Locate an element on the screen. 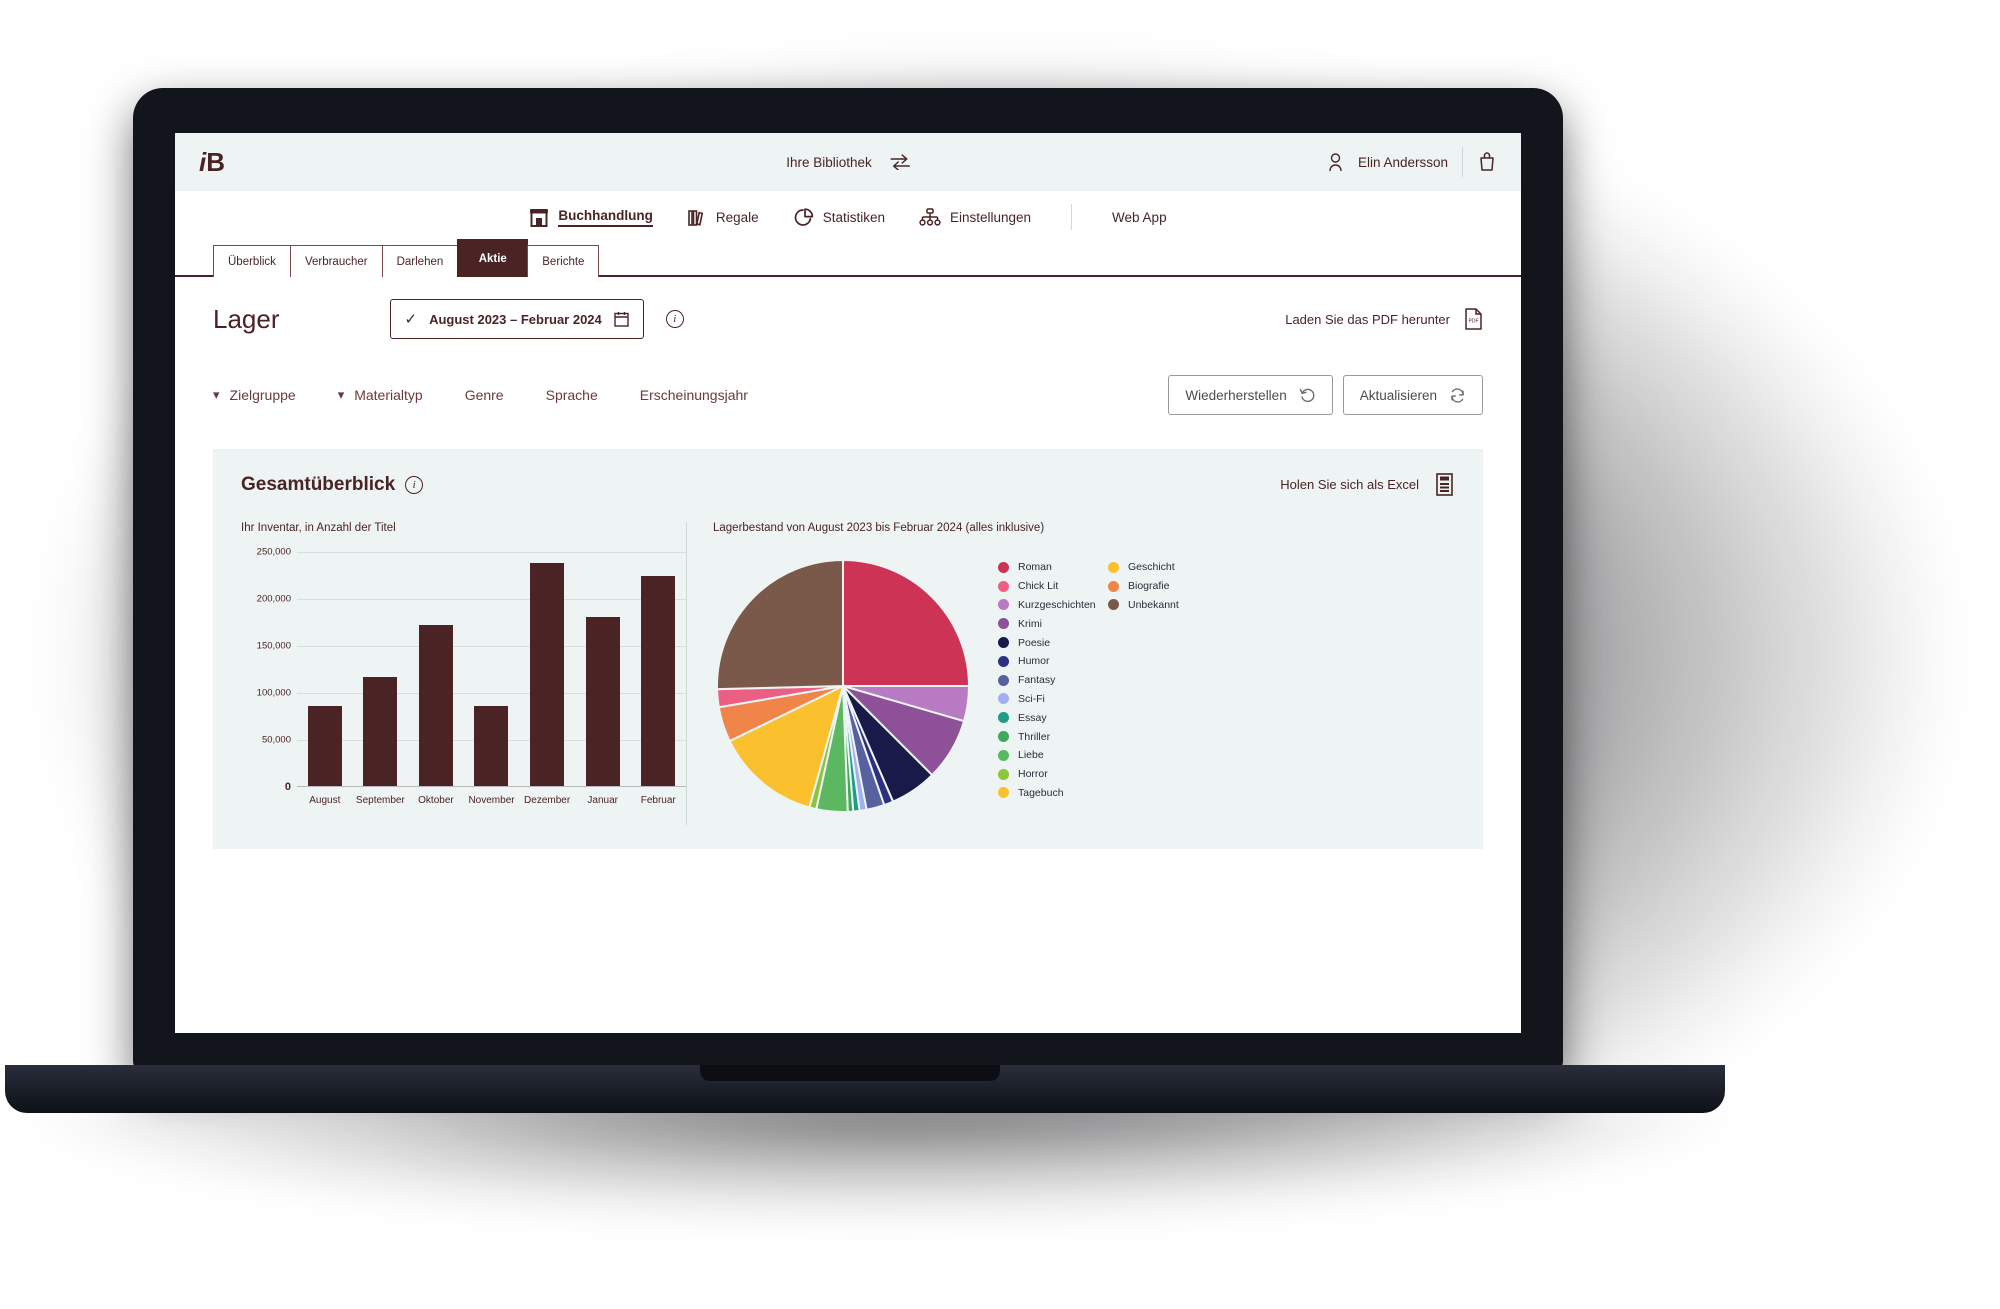  pie-svg is located at coordinates (843, 685).